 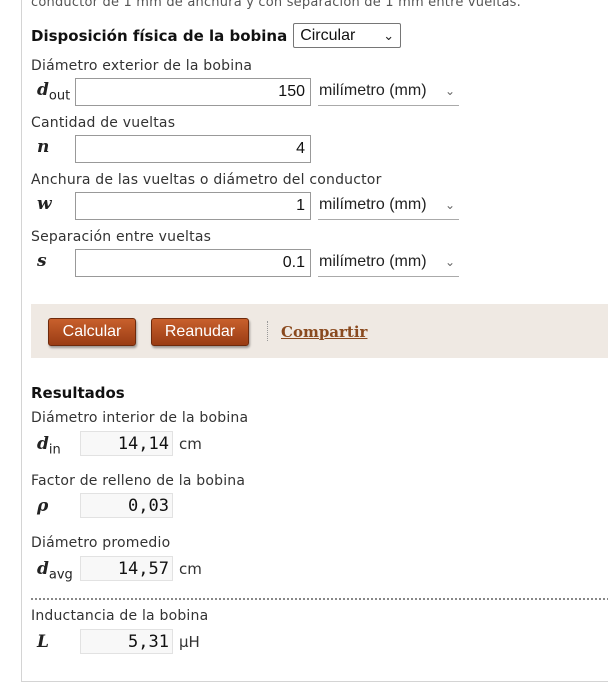 I want to click on average-diameter-symbol: davg, so click(x=55, y=571).